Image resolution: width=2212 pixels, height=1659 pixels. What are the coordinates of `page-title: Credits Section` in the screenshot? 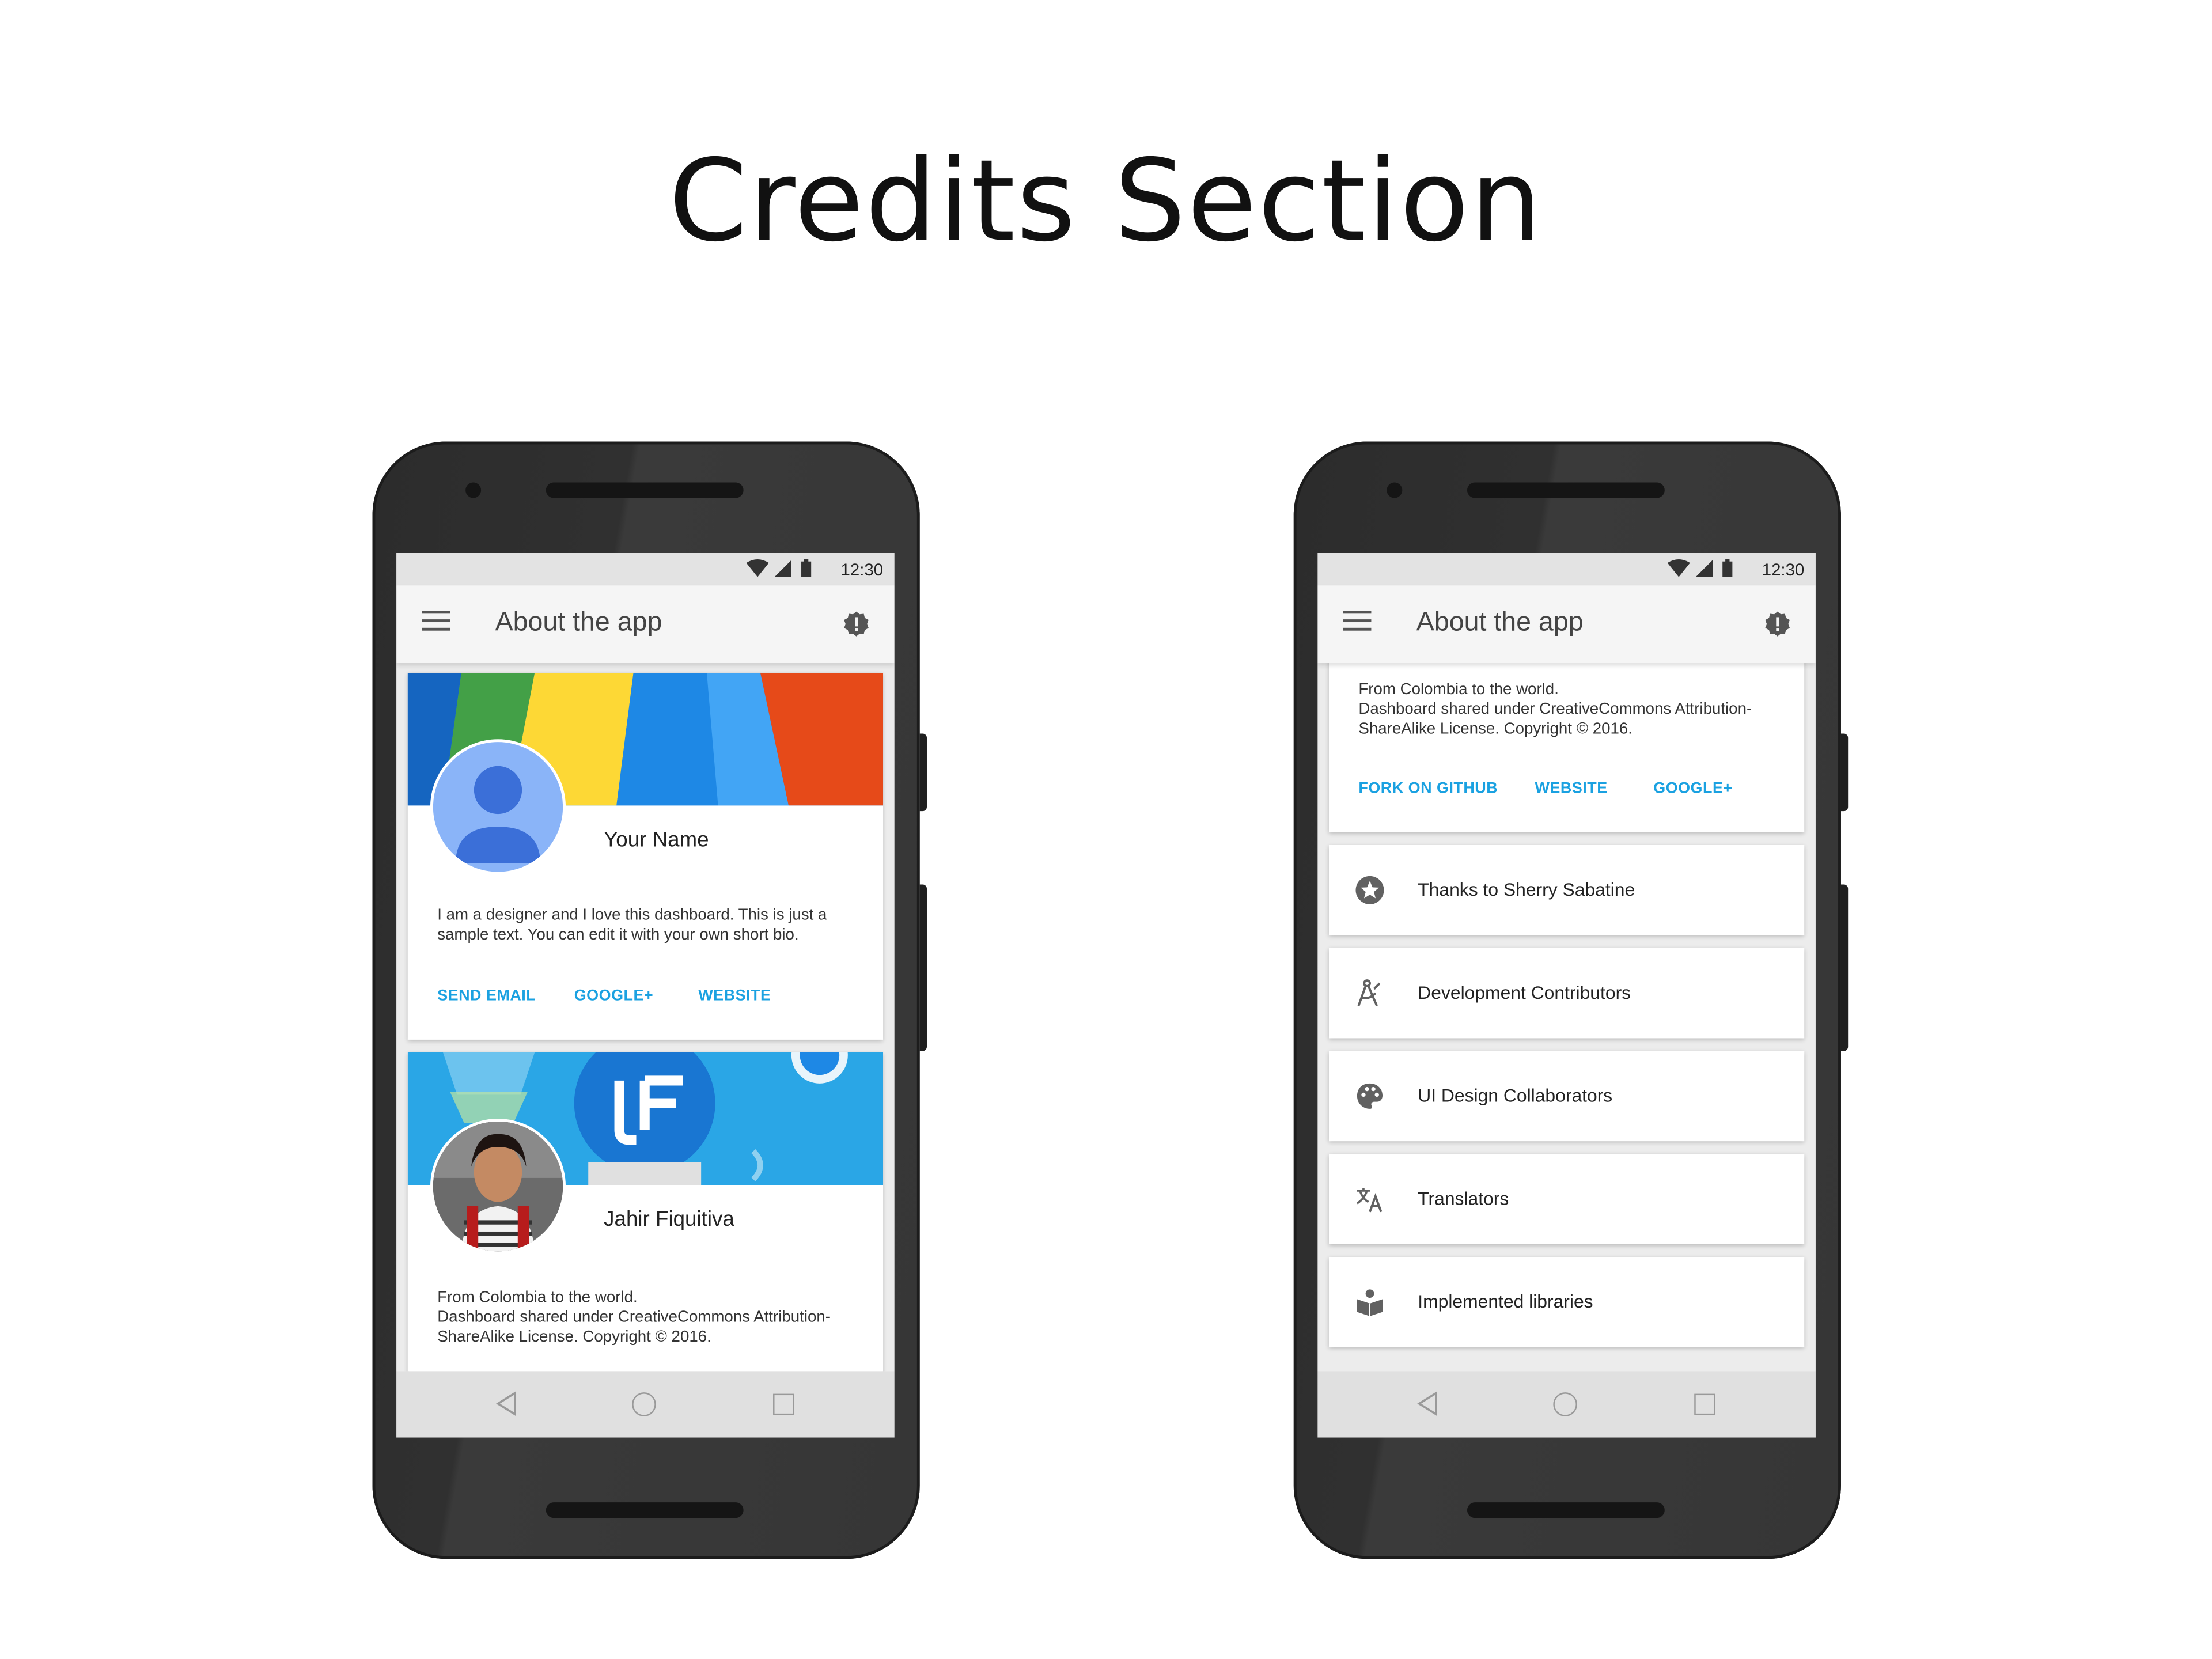 It's located at (1106, 201).